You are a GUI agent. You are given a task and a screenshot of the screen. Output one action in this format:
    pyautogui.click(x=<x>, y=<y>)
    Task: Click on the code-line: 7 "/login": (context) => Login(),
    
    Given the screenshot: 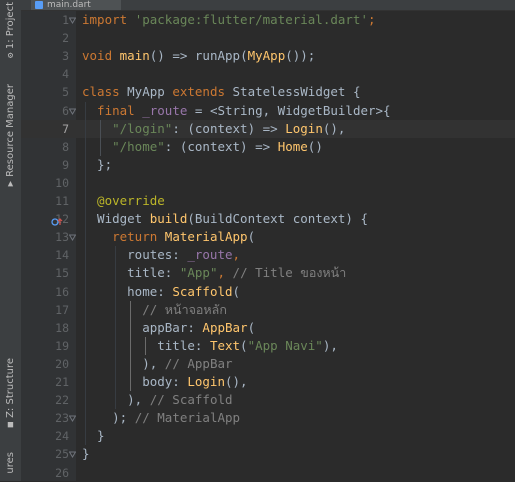 What is the action you would take?
    pyautogui.click(x=268, y=129)
    